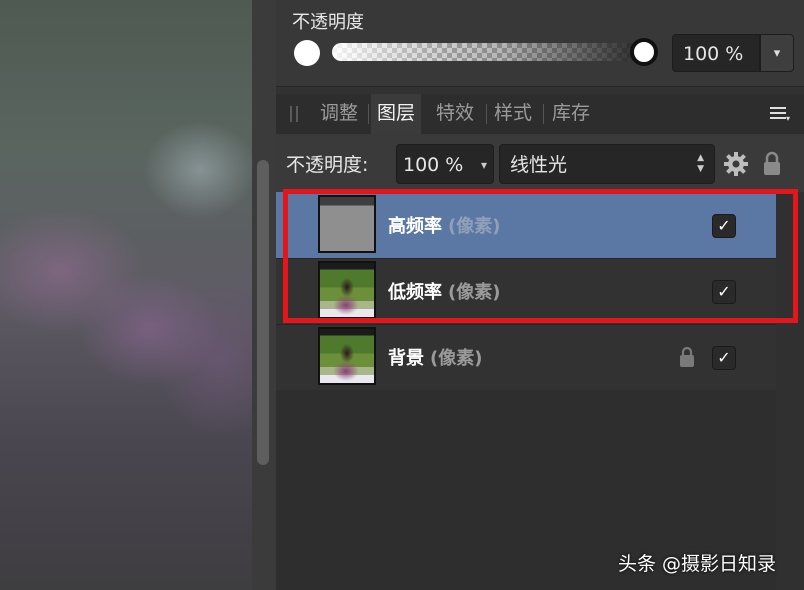 The image size is (804, 590). Describe the element at coordinates (433, 165) in the screenshot. I see `layer-opacity-value: 100 %` at that location.